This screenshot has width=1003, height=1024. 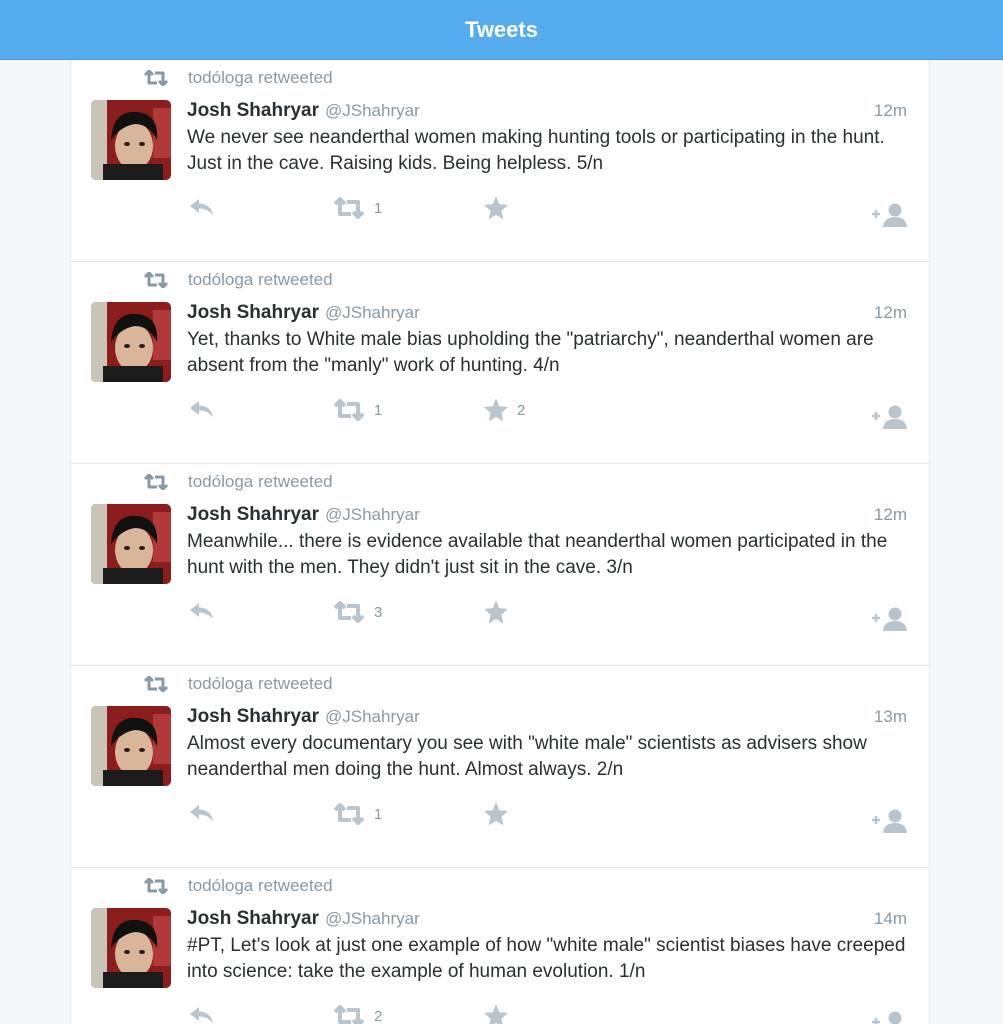 What do you see at coordinates (548, 1013) in the screenshot?
I see `tweet-actions: 2` at bounding box center [548, 1013].